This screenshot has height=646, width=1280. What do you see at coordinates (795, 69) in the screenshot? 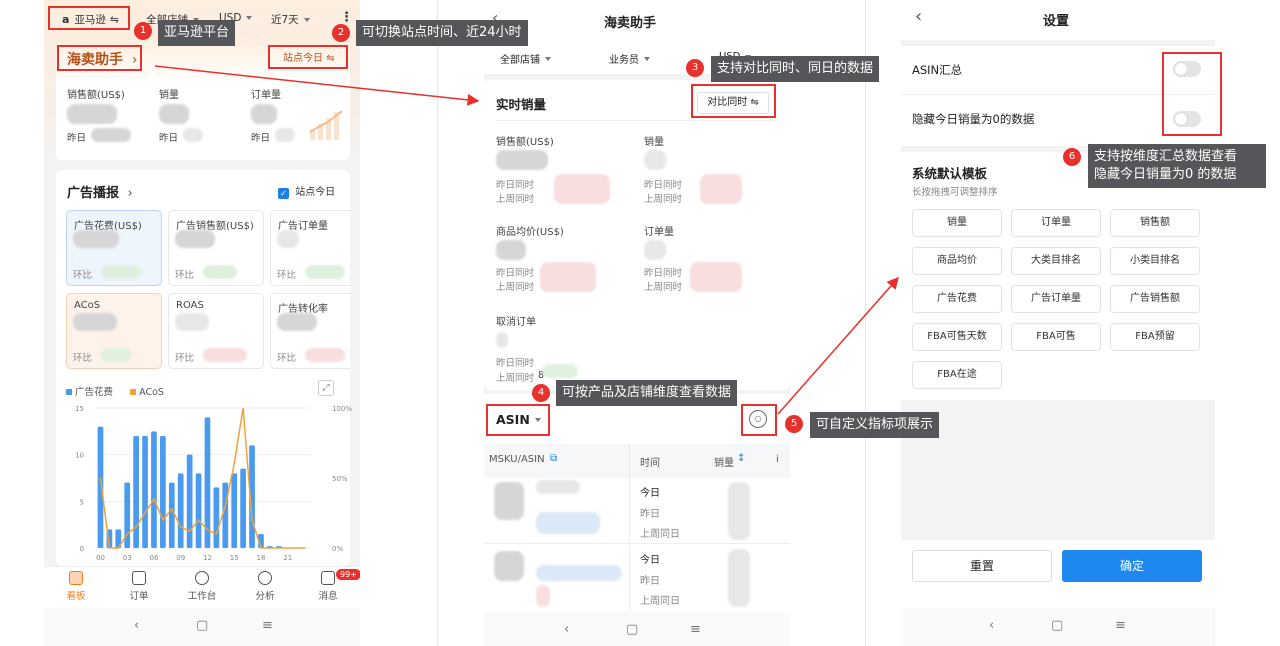
I see `annotation-3: 支持对比同时、同日的数据` at bounding box center [795, 69].